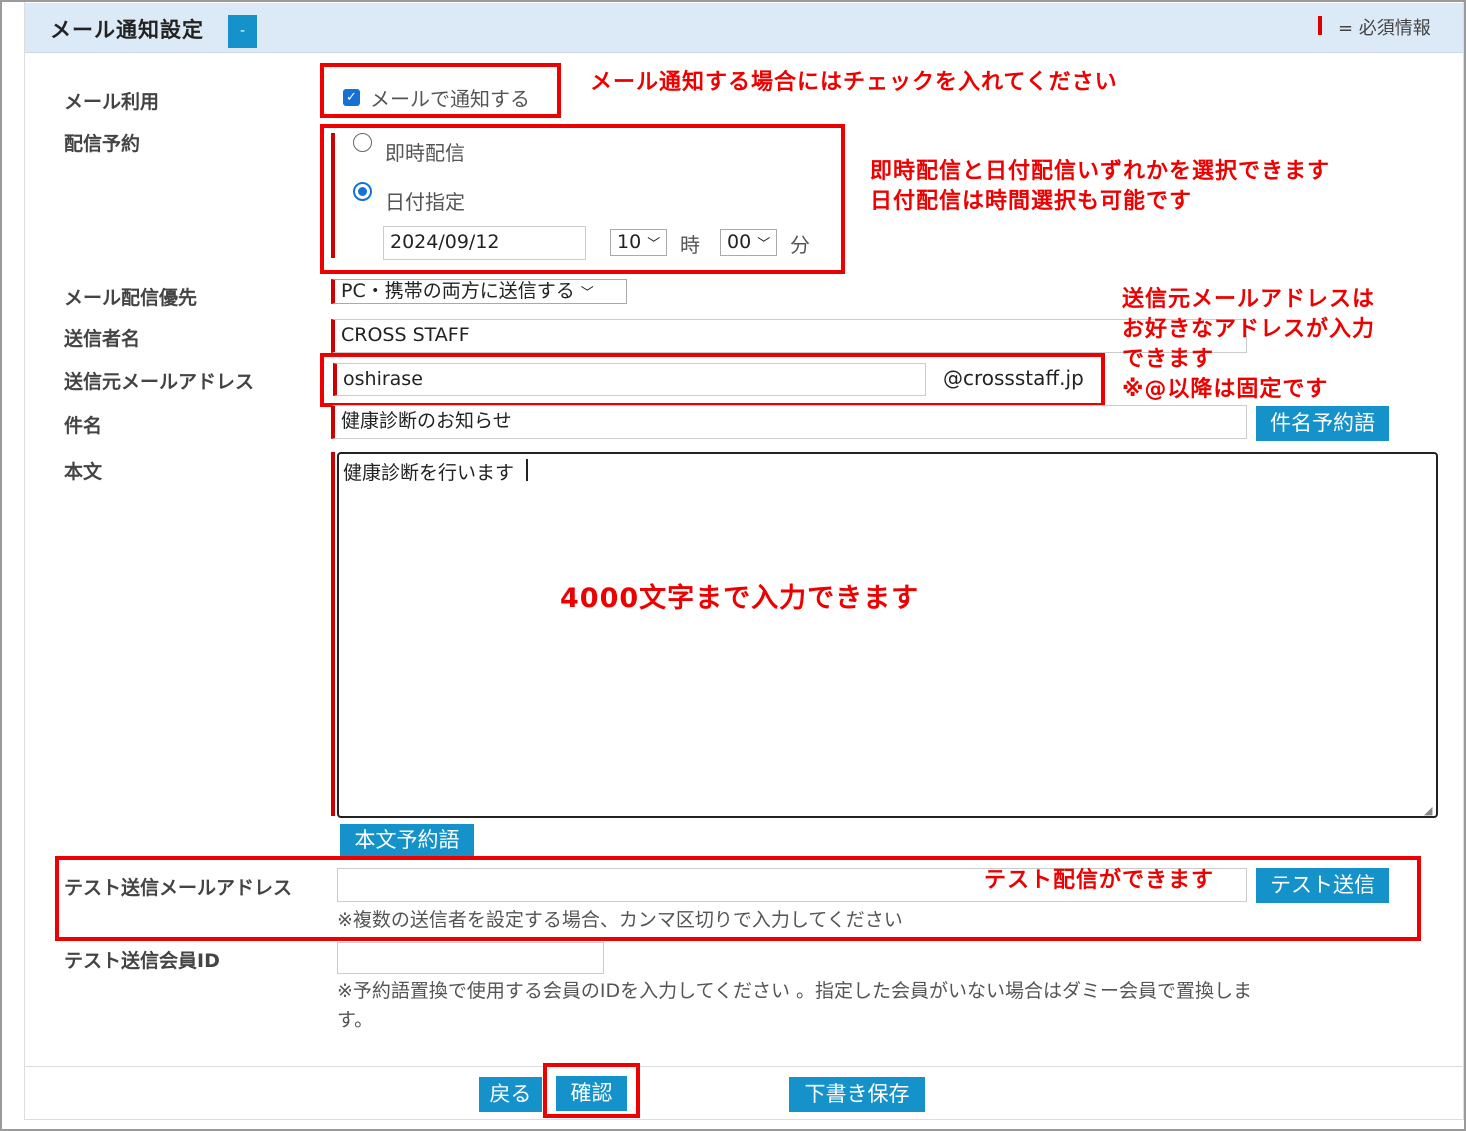 Image resolution: width=1466 pixels, height=1131 pixels. What do you see at coordinates (484, 243) in the screenshot?
I see `date-input: 2024/09/12` at bounding box center [484, 243].